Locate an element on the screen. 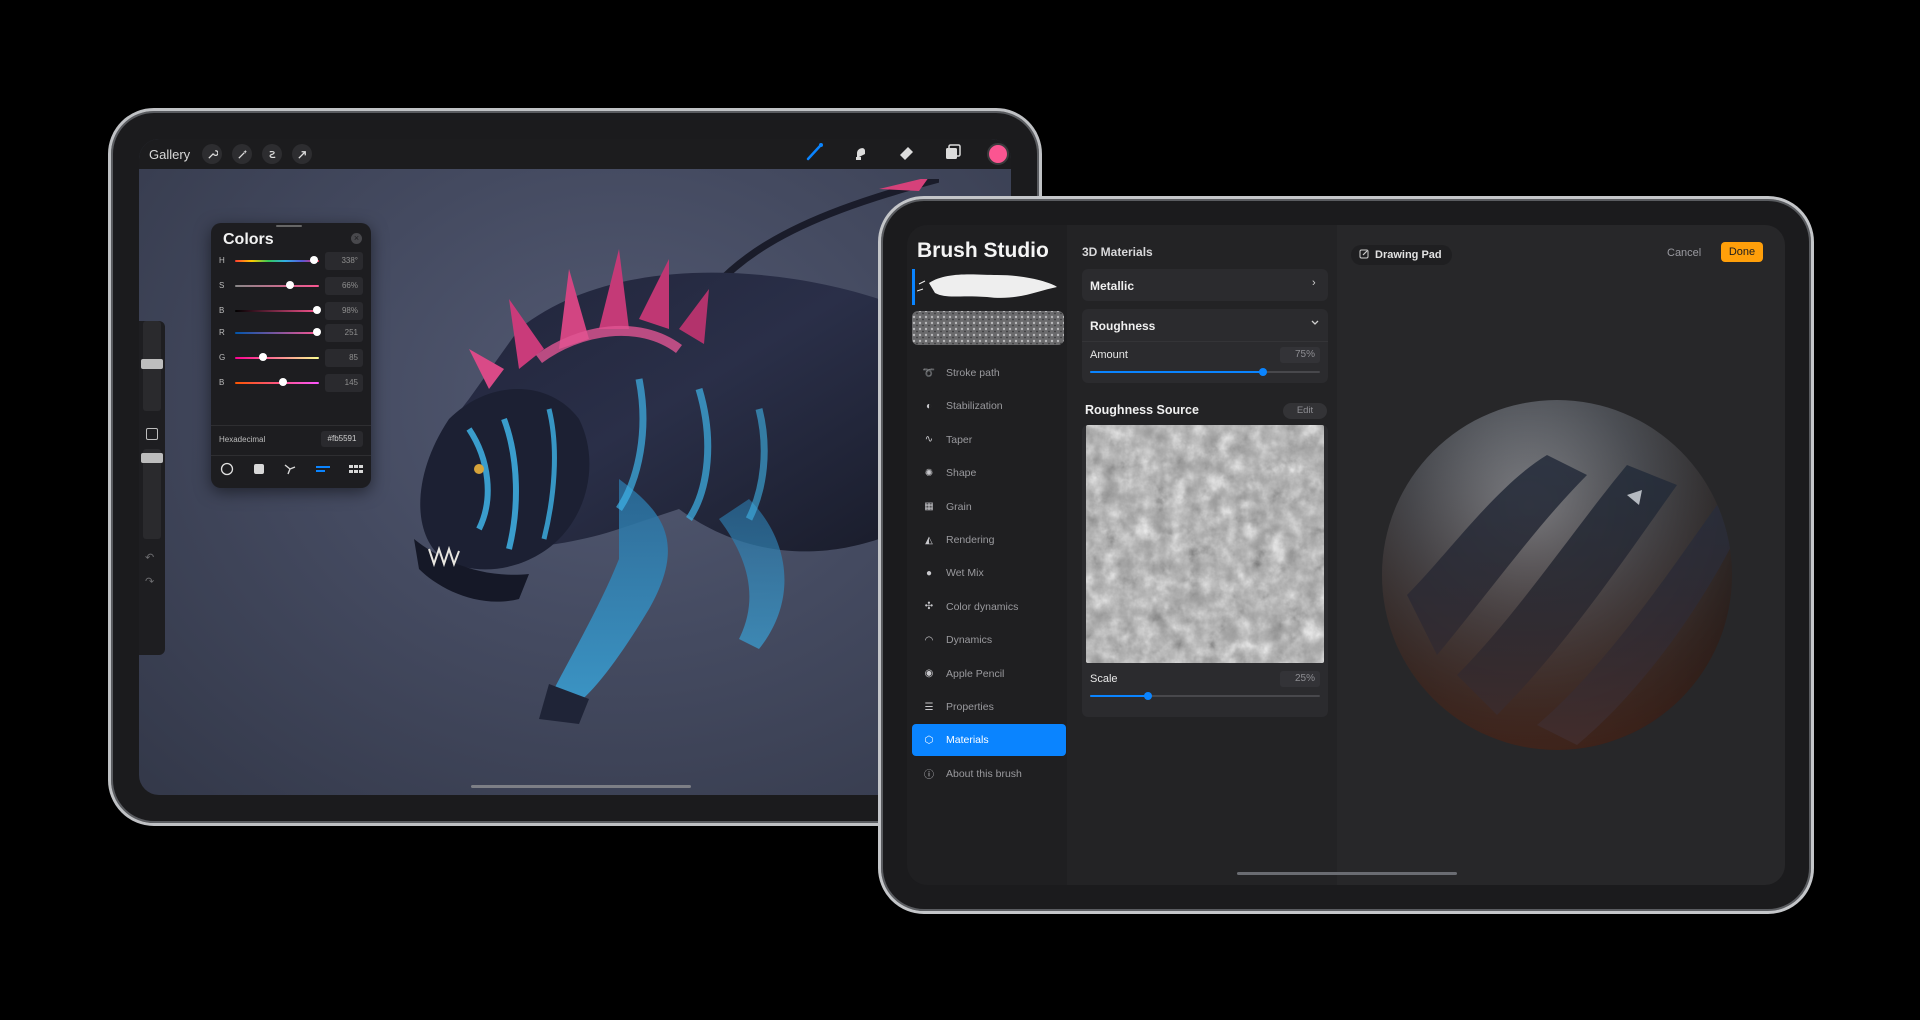 The height and width of the screenshot is (1020, 1920). menu-item-label: Stroke path is located at coordinates (973, 373).